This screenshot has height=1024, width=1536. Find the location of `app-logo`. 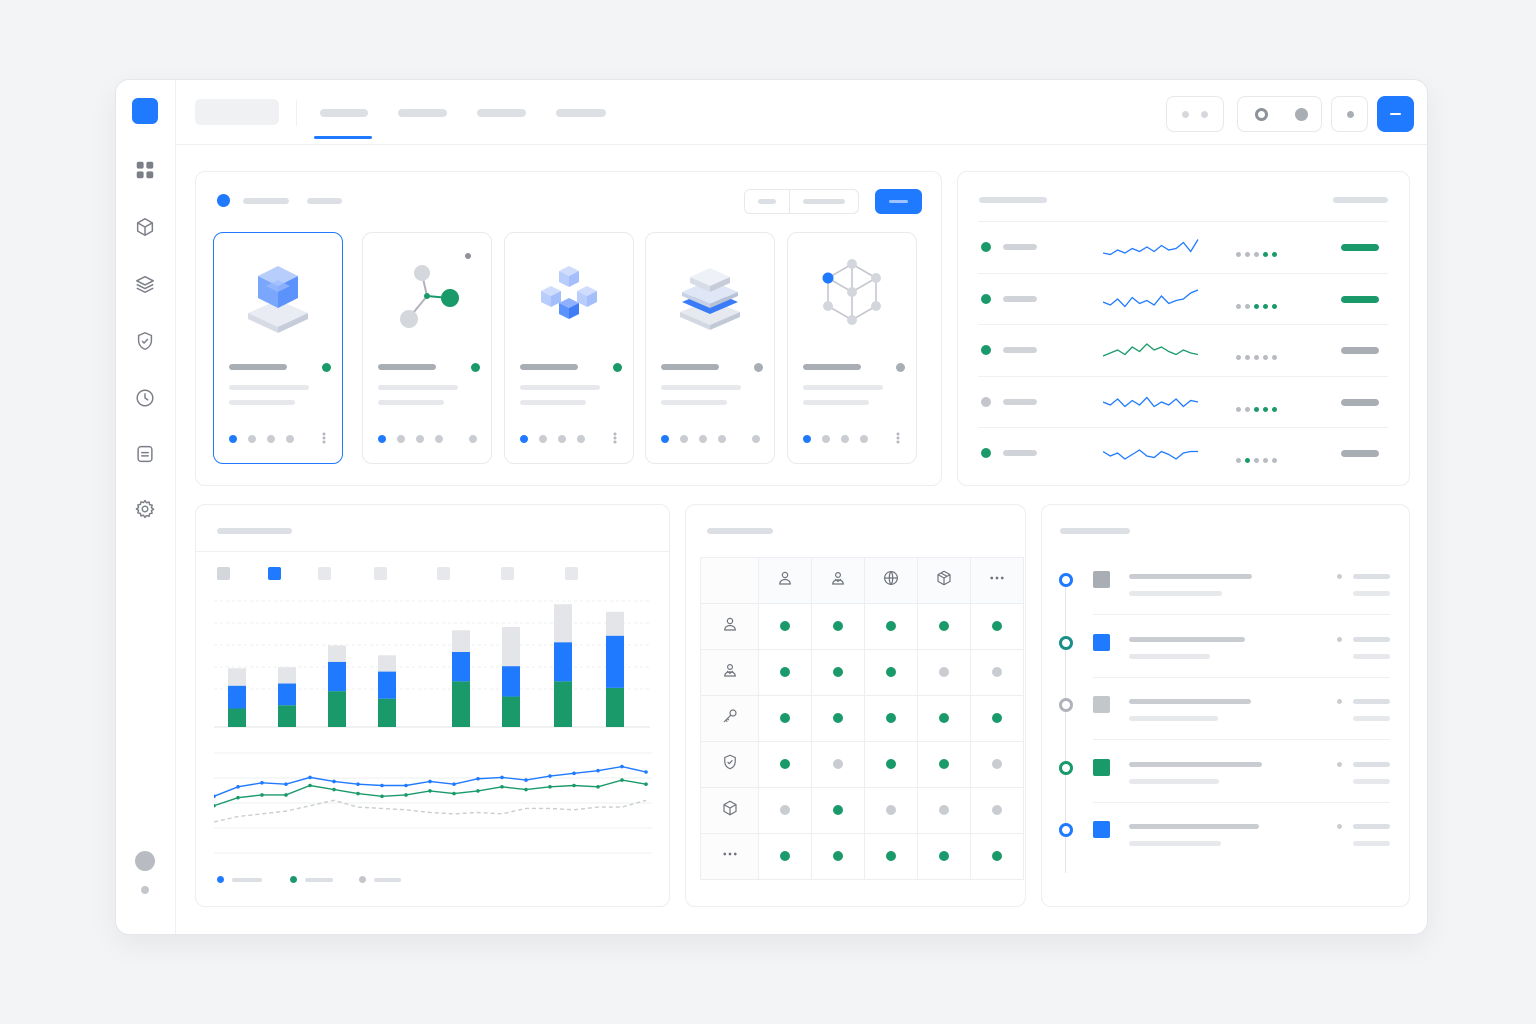

app-logo is located at coordinates (145, 111).